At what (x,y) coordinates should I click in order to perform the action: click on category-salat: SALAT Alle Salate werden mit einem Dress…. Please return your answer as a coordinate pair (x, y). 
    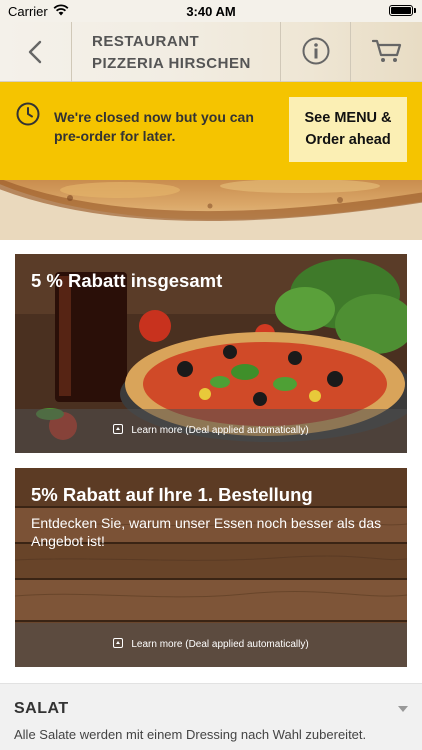
    Looking at the image, I should click on (211, 716).